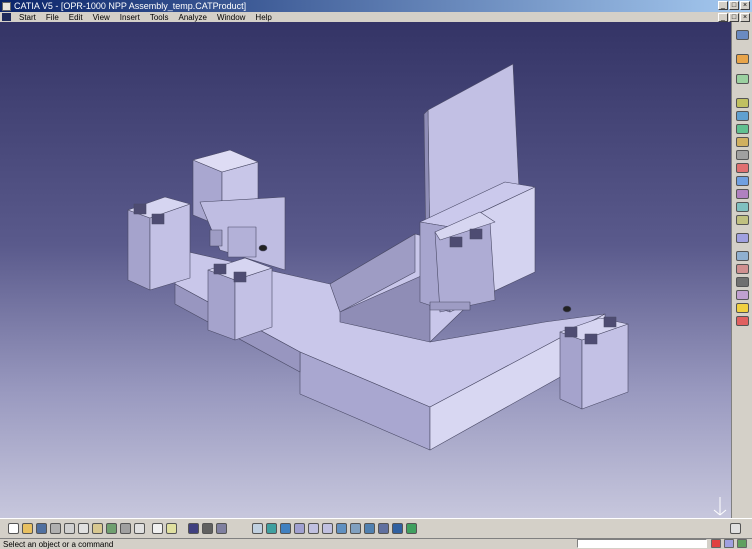 This screenshot has height=549, width=752. Describe the element at coordinates (6, 17) in the screenshot. I see `document-icon` at that location.